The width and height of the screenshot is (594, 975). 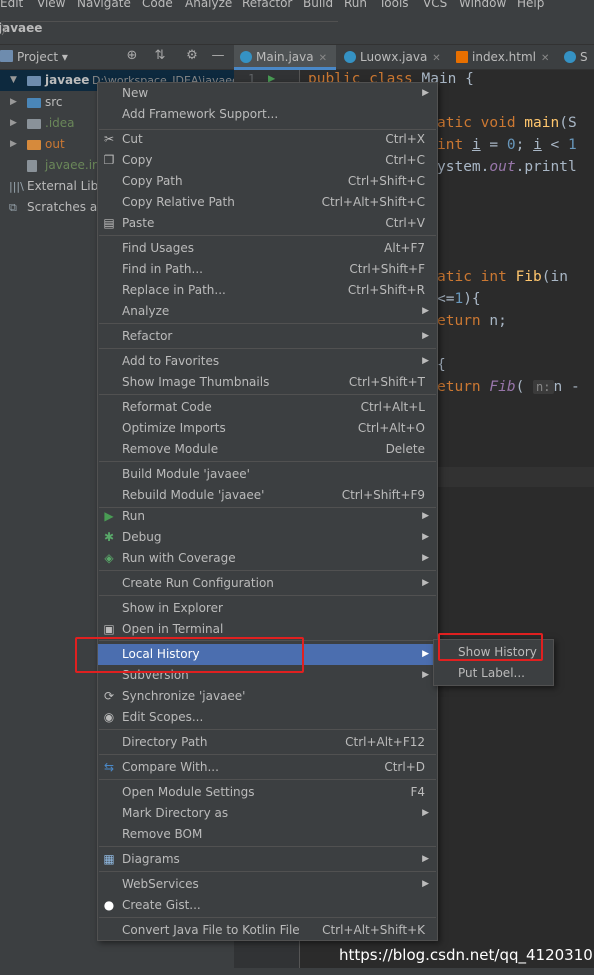 I want to click on menu-navigate: Navigate, so click(x=104, y=5).